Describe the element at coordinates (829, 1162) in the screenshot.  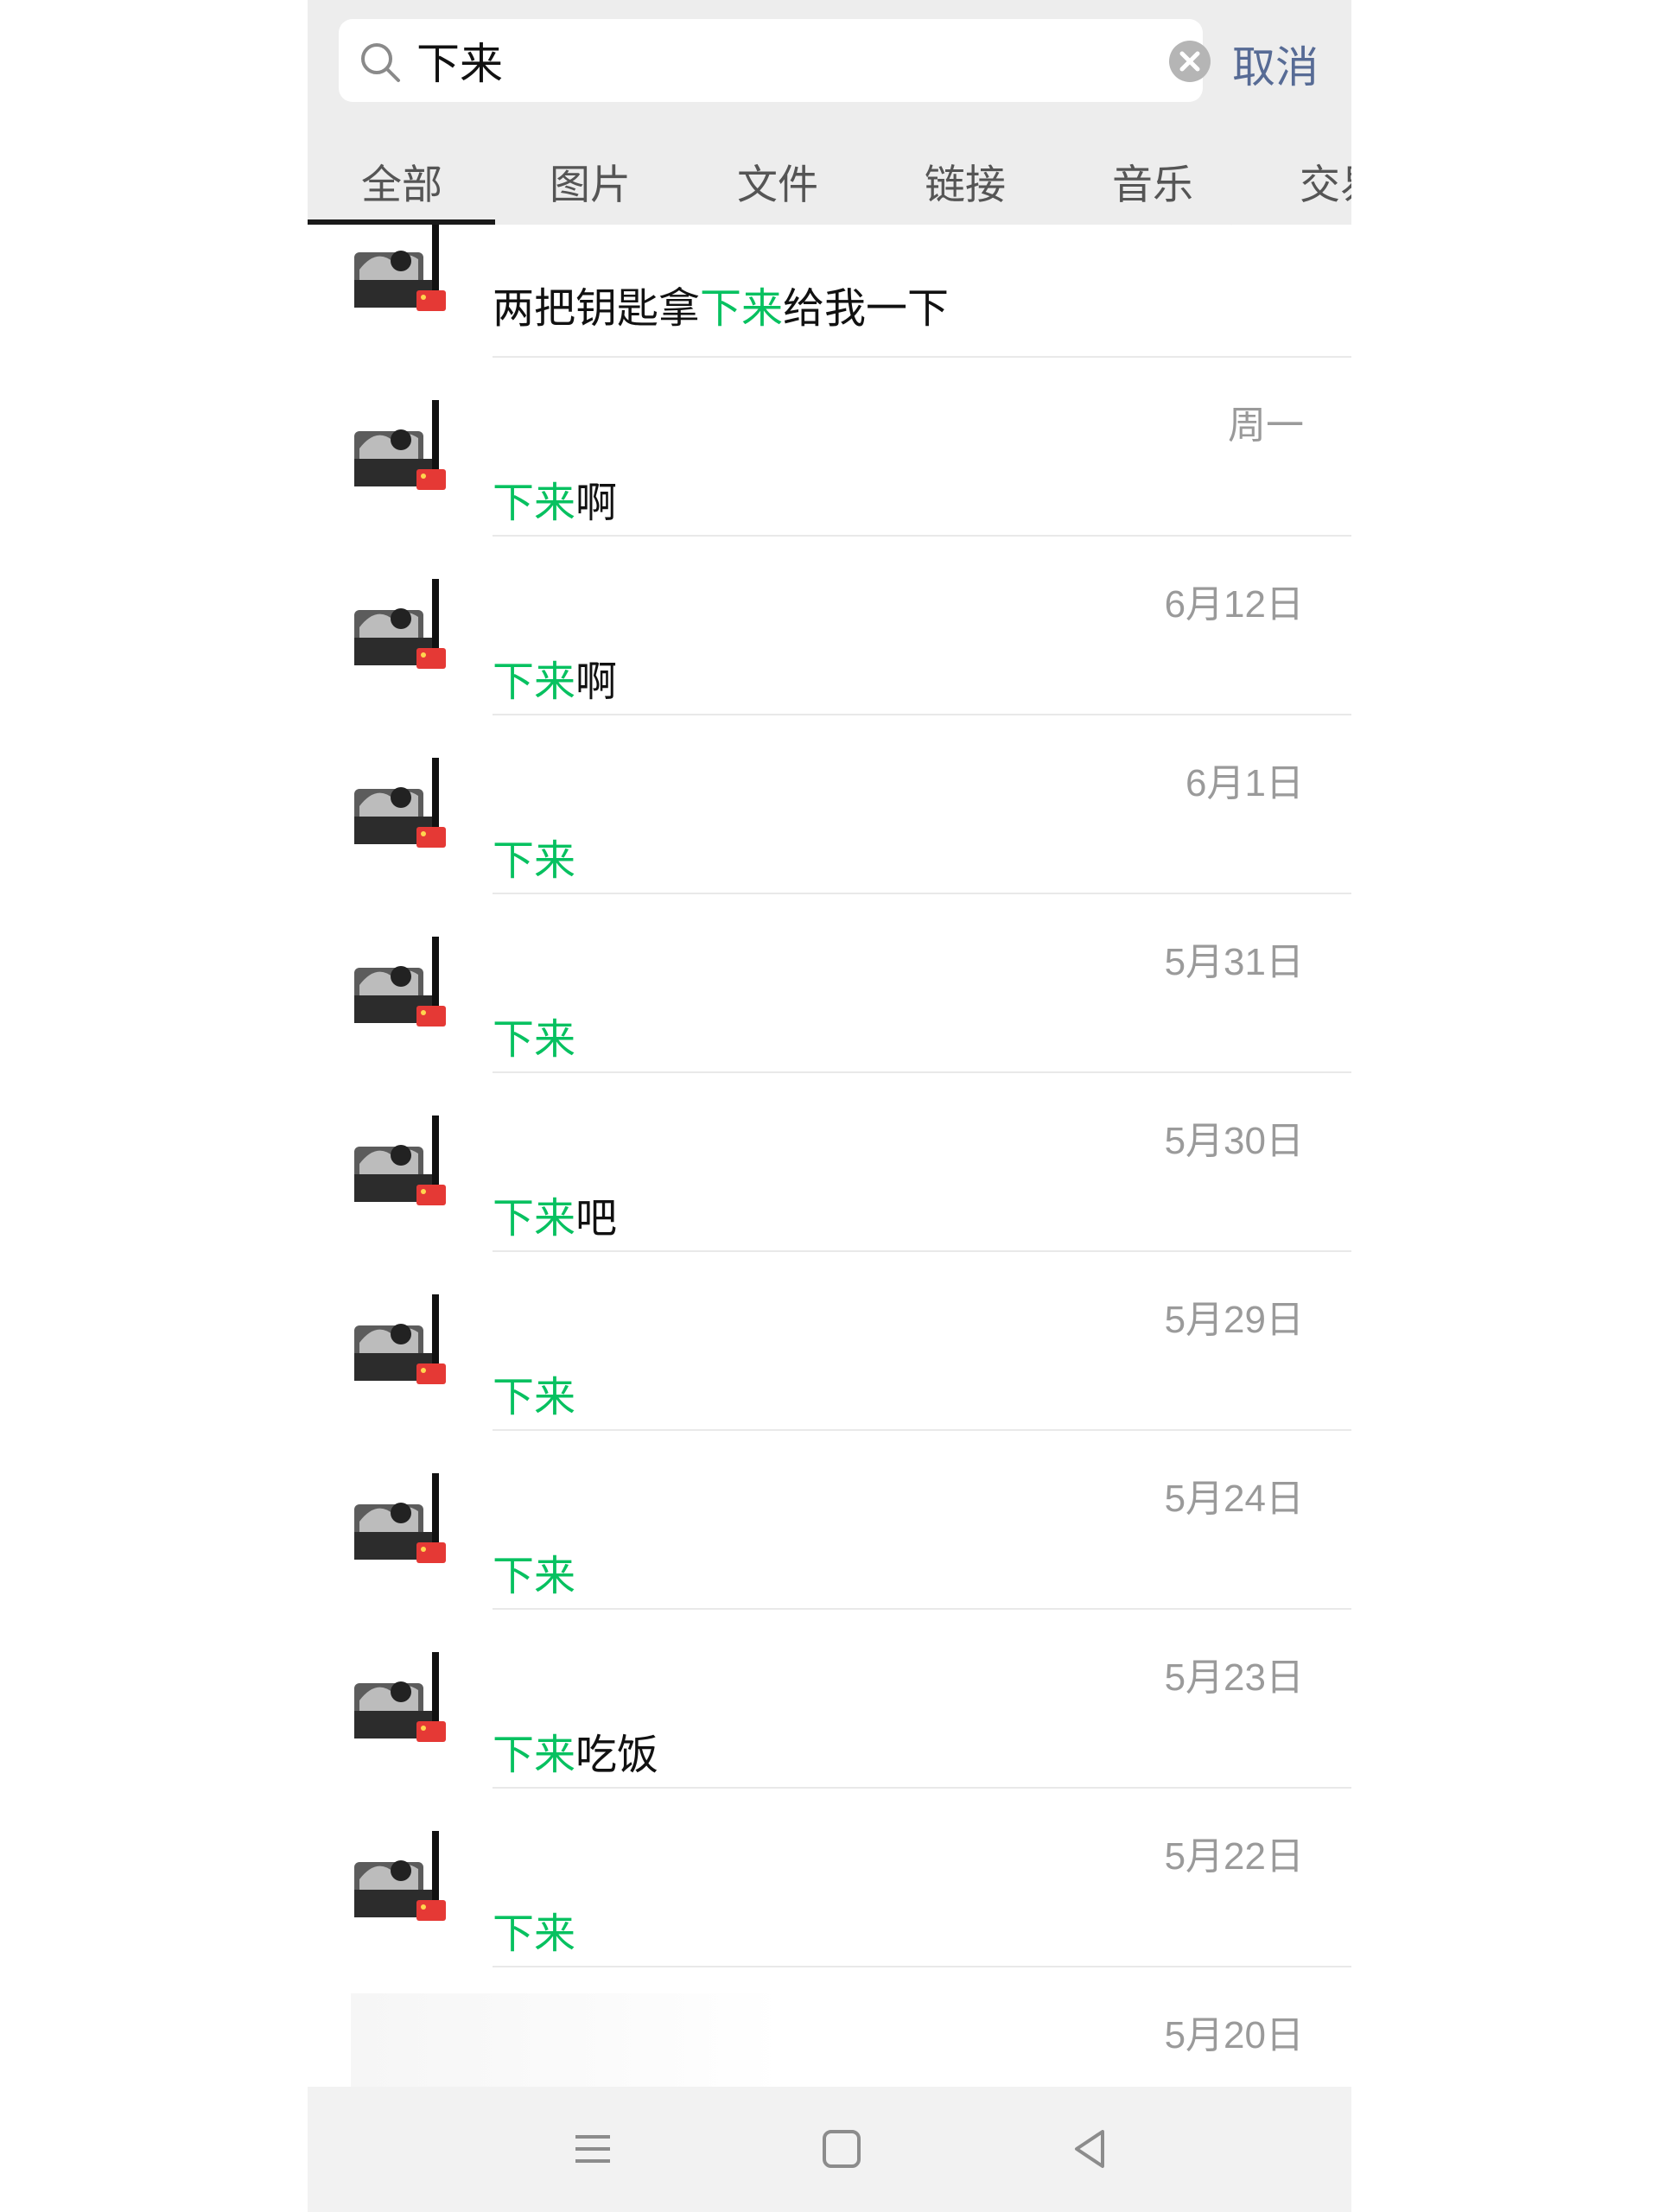
I see `result-row: 5月30日 下来吧` at that location.